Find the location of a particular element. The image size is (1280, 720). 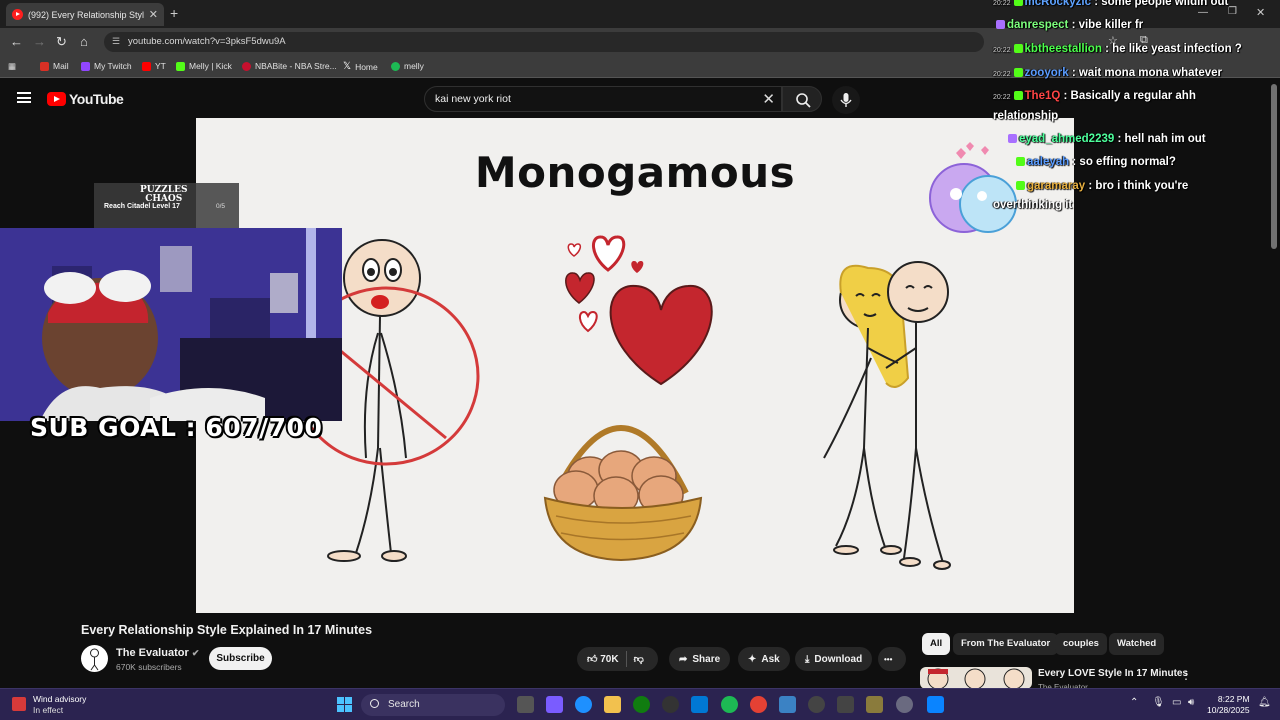

nba-icon is located at coordinates (246, 66).